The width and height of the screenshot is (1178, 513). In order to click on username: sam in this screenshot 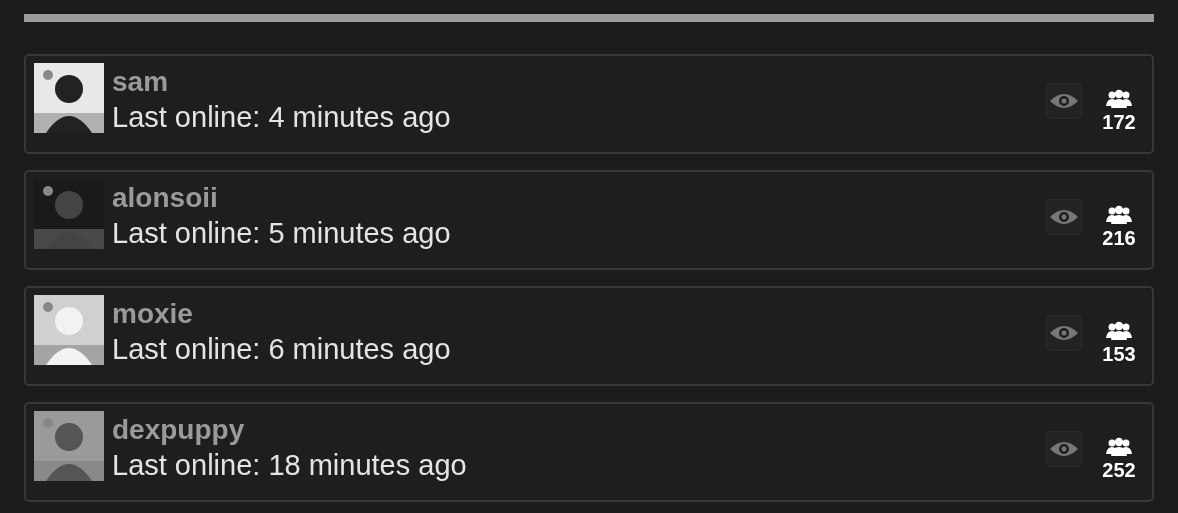, I will do `click(579, 82)`.